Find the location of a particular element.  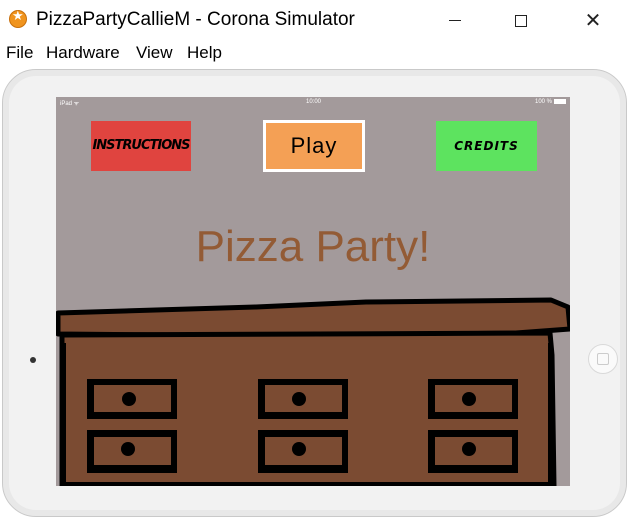

title-bar: PizzaPartyCallieM - Corona Simulator ✕ is located at coordinates (314, 20).